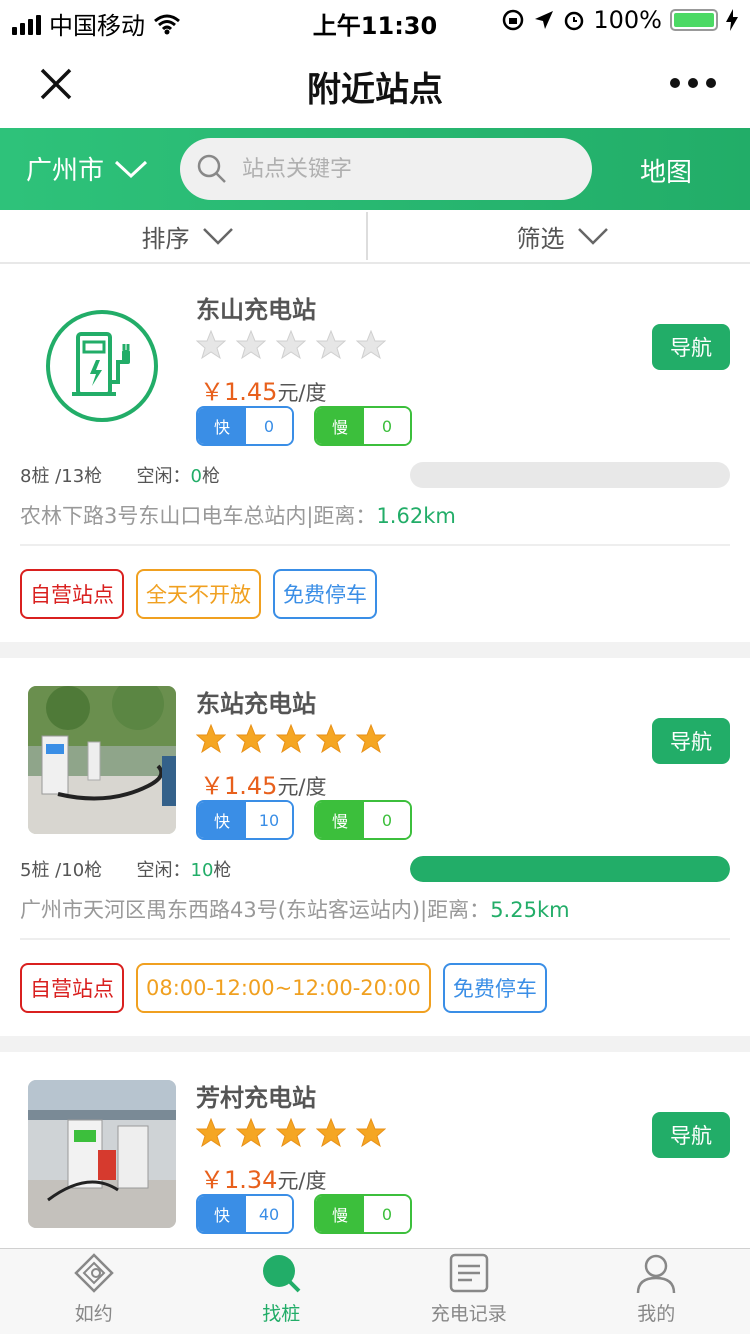 The height and width of the screenshot is (1334, 750). I want to click on location-icon, so click(544, 20).